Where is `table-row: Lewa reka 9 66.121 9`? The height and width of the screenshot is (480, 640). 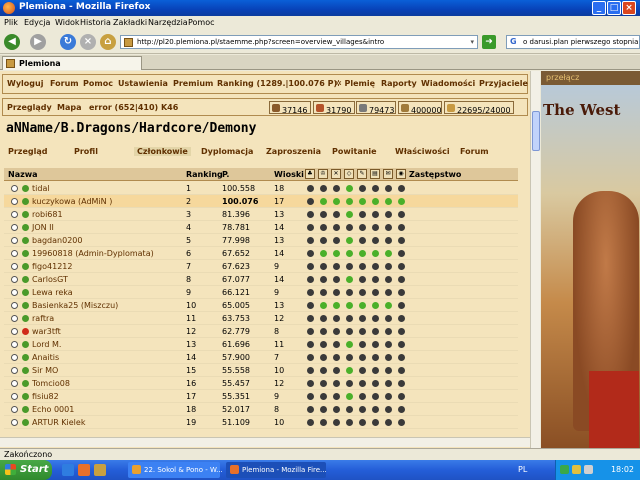
table-row: Lewa reka 9 66.121 9 is located at coordinates (261, 292).